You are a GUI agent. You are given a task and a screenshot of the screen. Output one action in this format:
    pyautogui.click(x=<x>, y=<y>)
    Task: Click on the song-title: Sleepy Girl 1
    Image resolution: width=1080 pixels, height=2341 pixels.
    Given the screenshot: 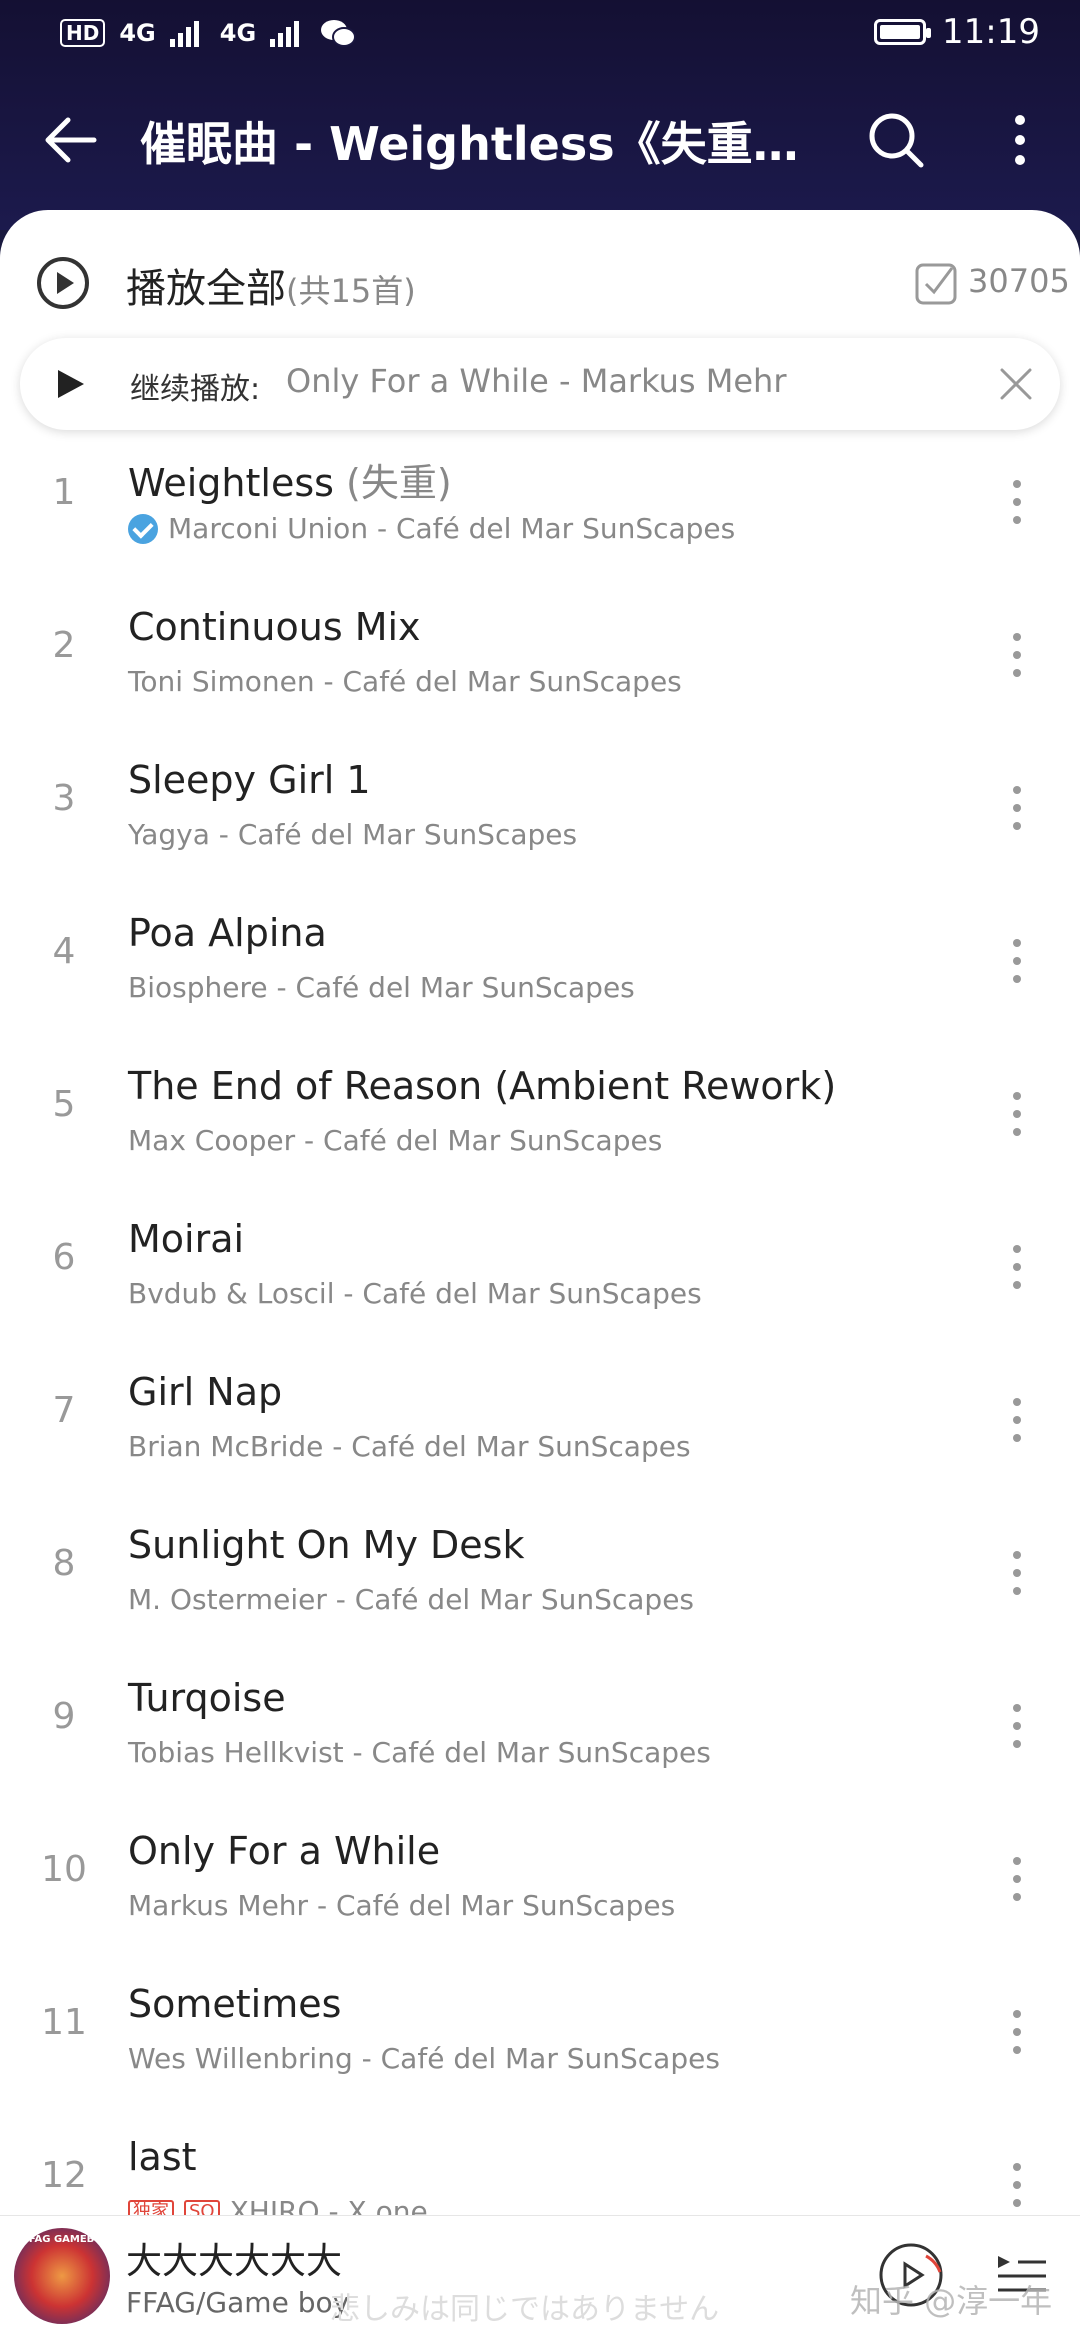 What is the action you would take?
    pyautogui.click(x=249, y=780)
    